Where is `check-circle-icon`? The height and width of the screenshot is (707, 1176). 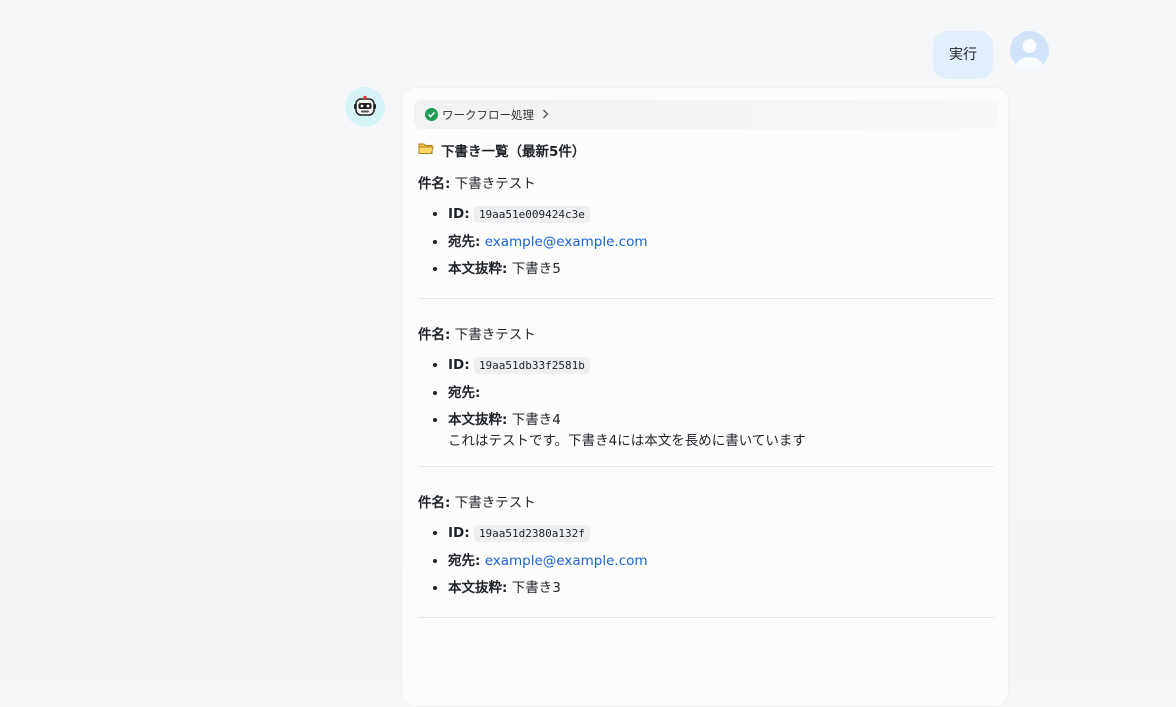
check-circle-icon is located at coordinates (431, 114).